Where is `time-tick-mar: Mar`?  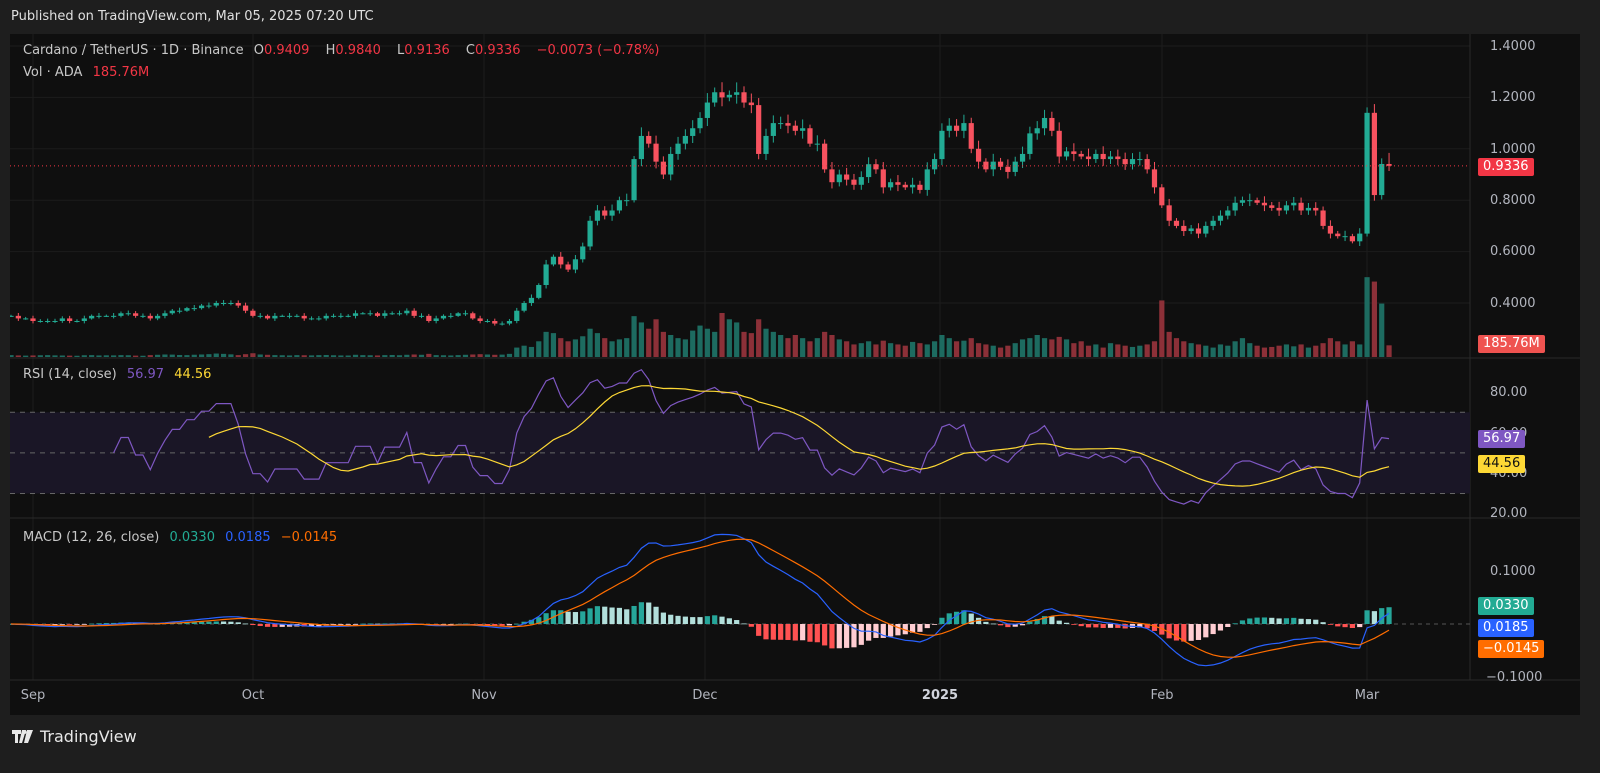 time-tick-mar: Mar is located at coordinates (1367, 695).